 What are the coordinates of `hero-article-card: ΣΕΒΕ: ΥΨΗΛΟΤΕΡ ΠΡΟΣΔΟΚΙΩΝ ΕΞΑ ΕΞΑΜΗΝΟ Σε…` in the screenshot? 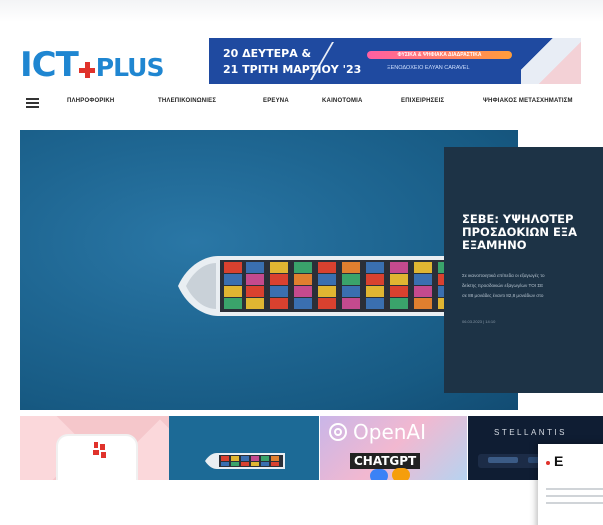 It's located at (523, 270).